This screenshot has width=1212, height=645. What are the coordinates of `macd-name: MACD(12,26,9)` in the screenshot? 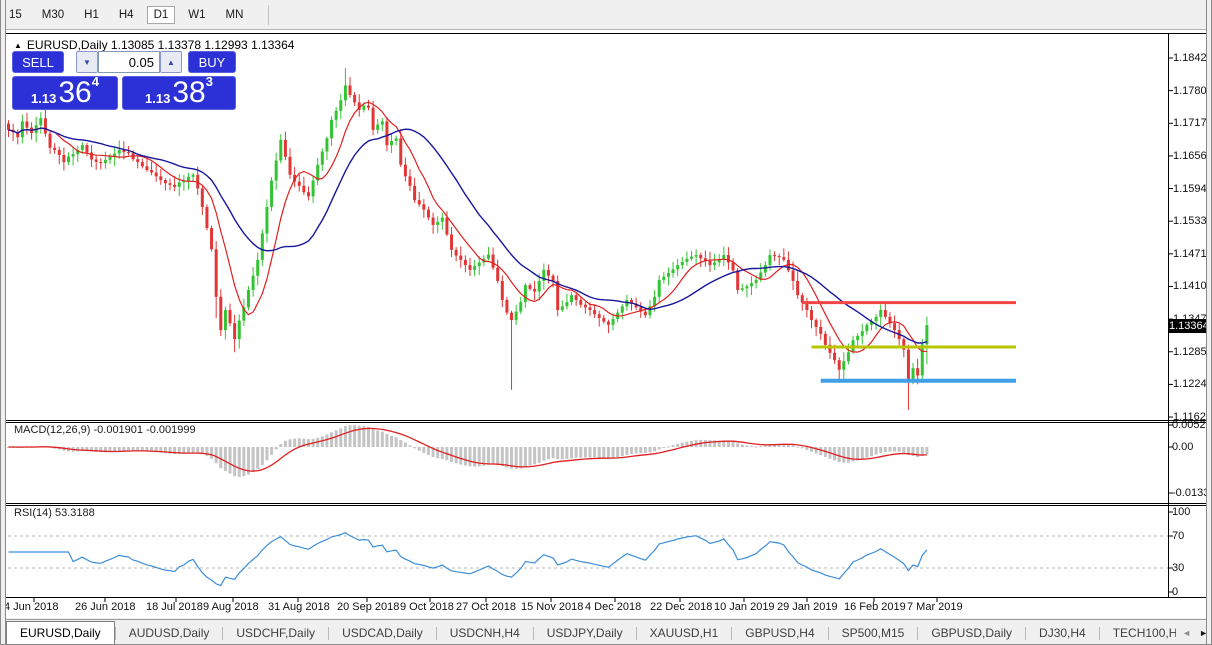 It's located at (52, 430).